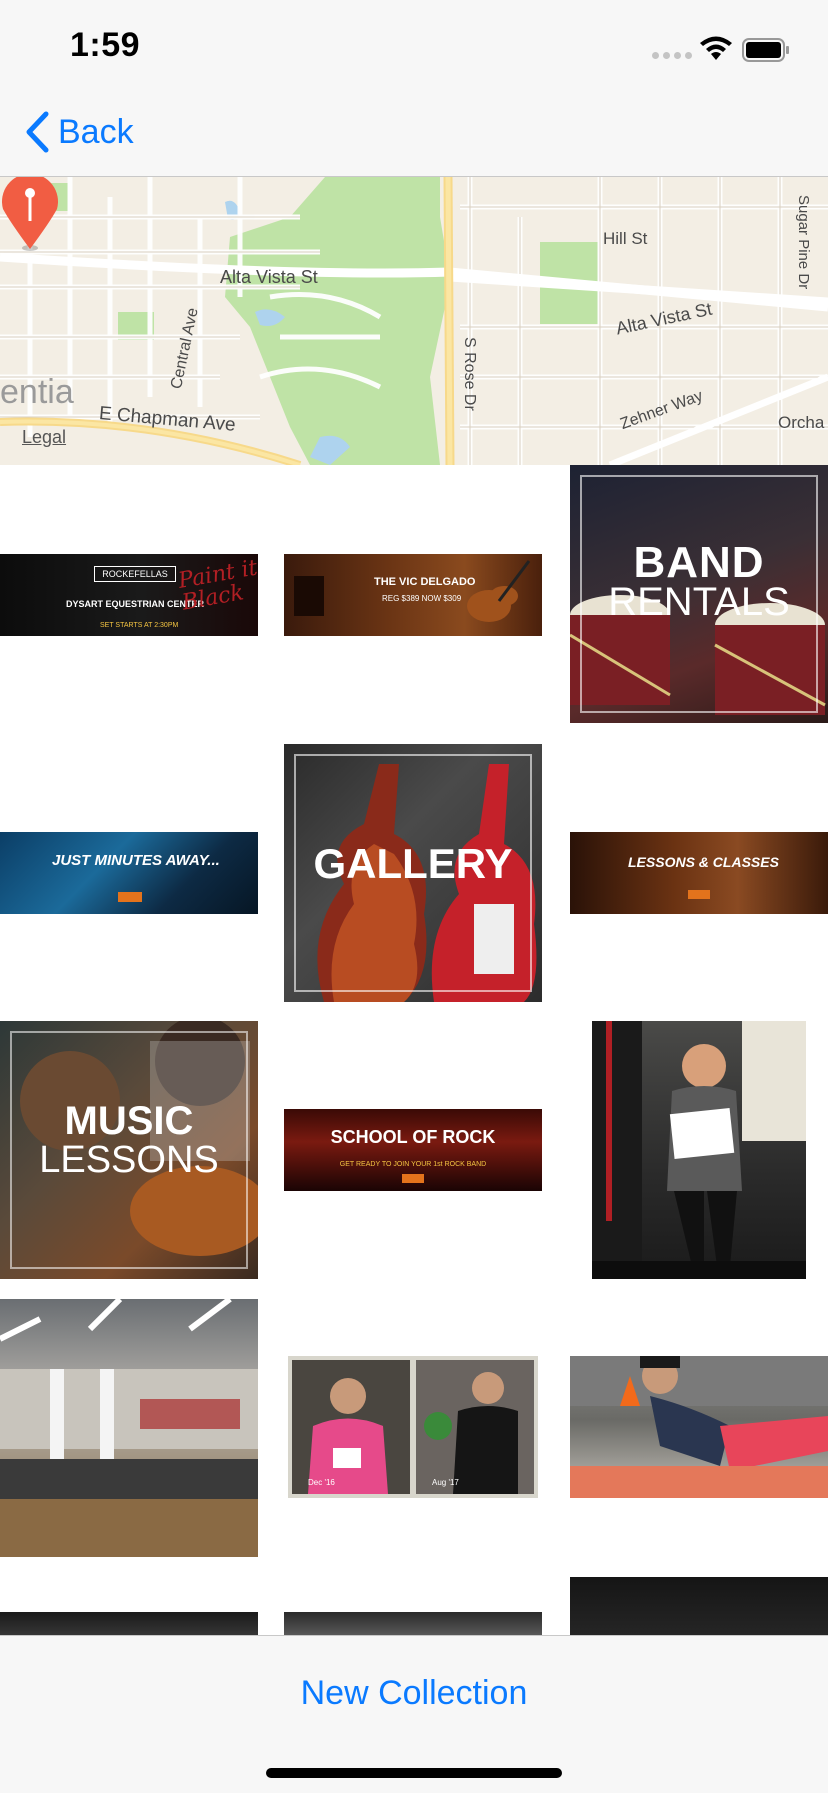  I want to click on status-bar: 1:59, so click(414, 50).